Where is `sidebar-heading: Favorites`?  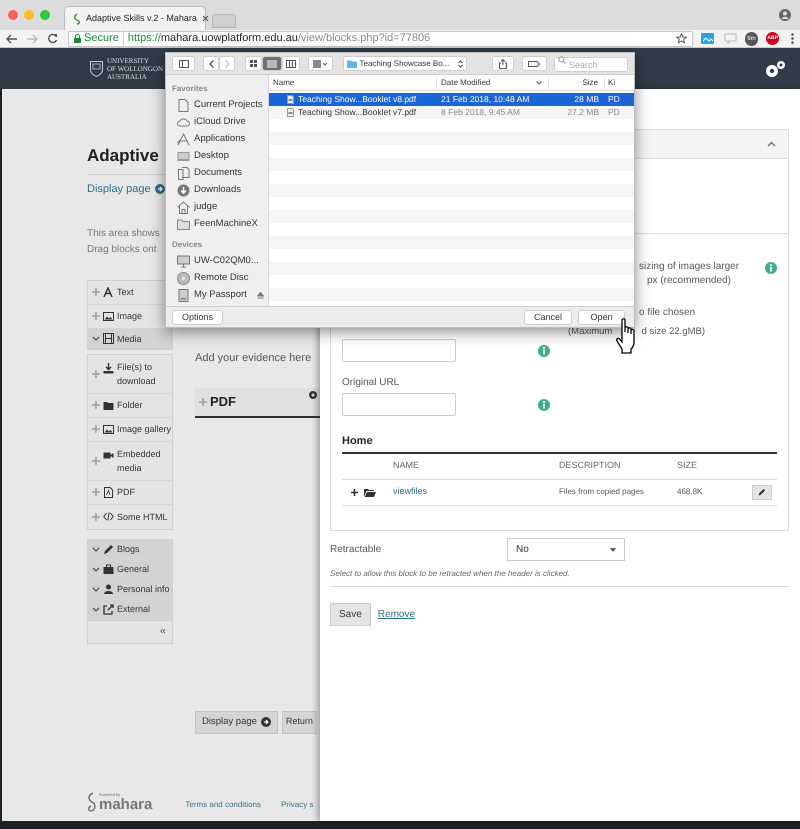 sidebar-heading: Favorites is located at coordinates (190, 88).